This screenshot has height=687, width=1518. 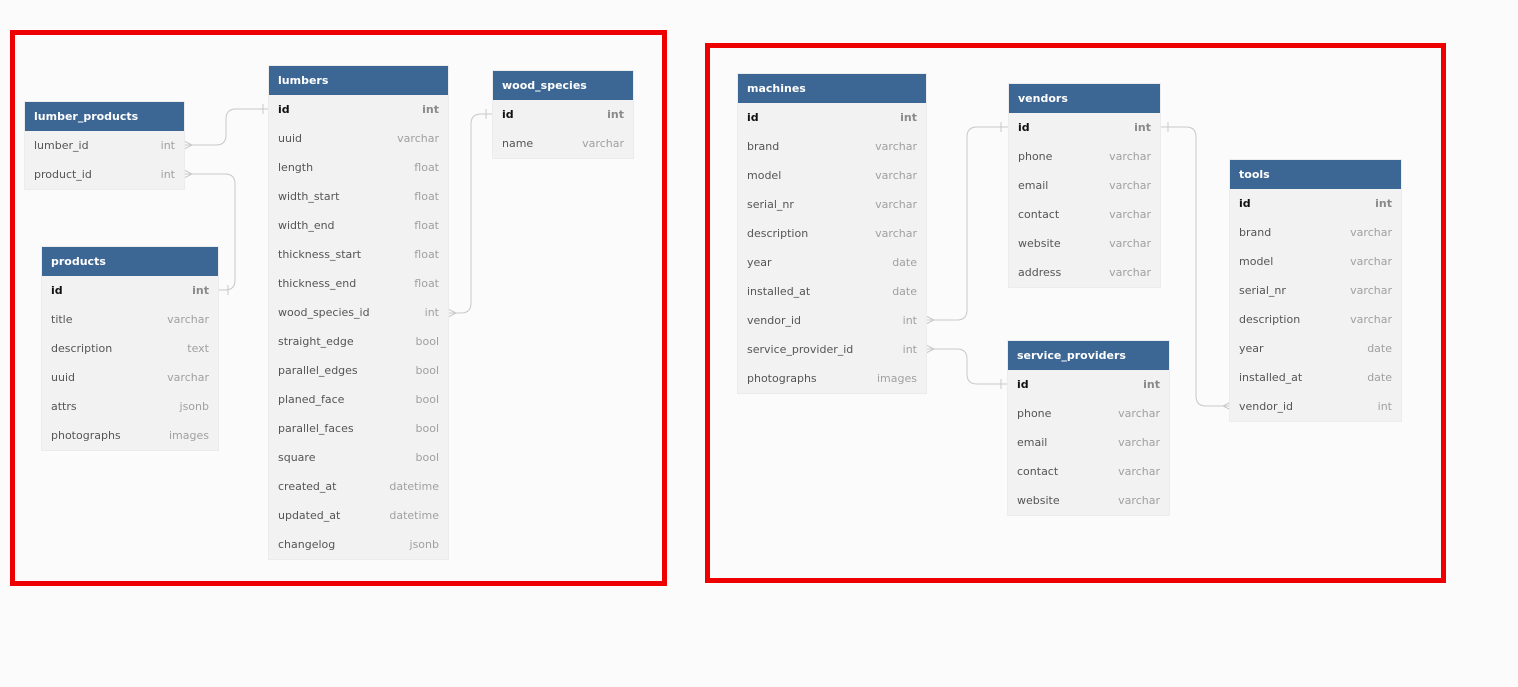 I want to click on products-column-row: title varchar, so click(x=130, y=319).